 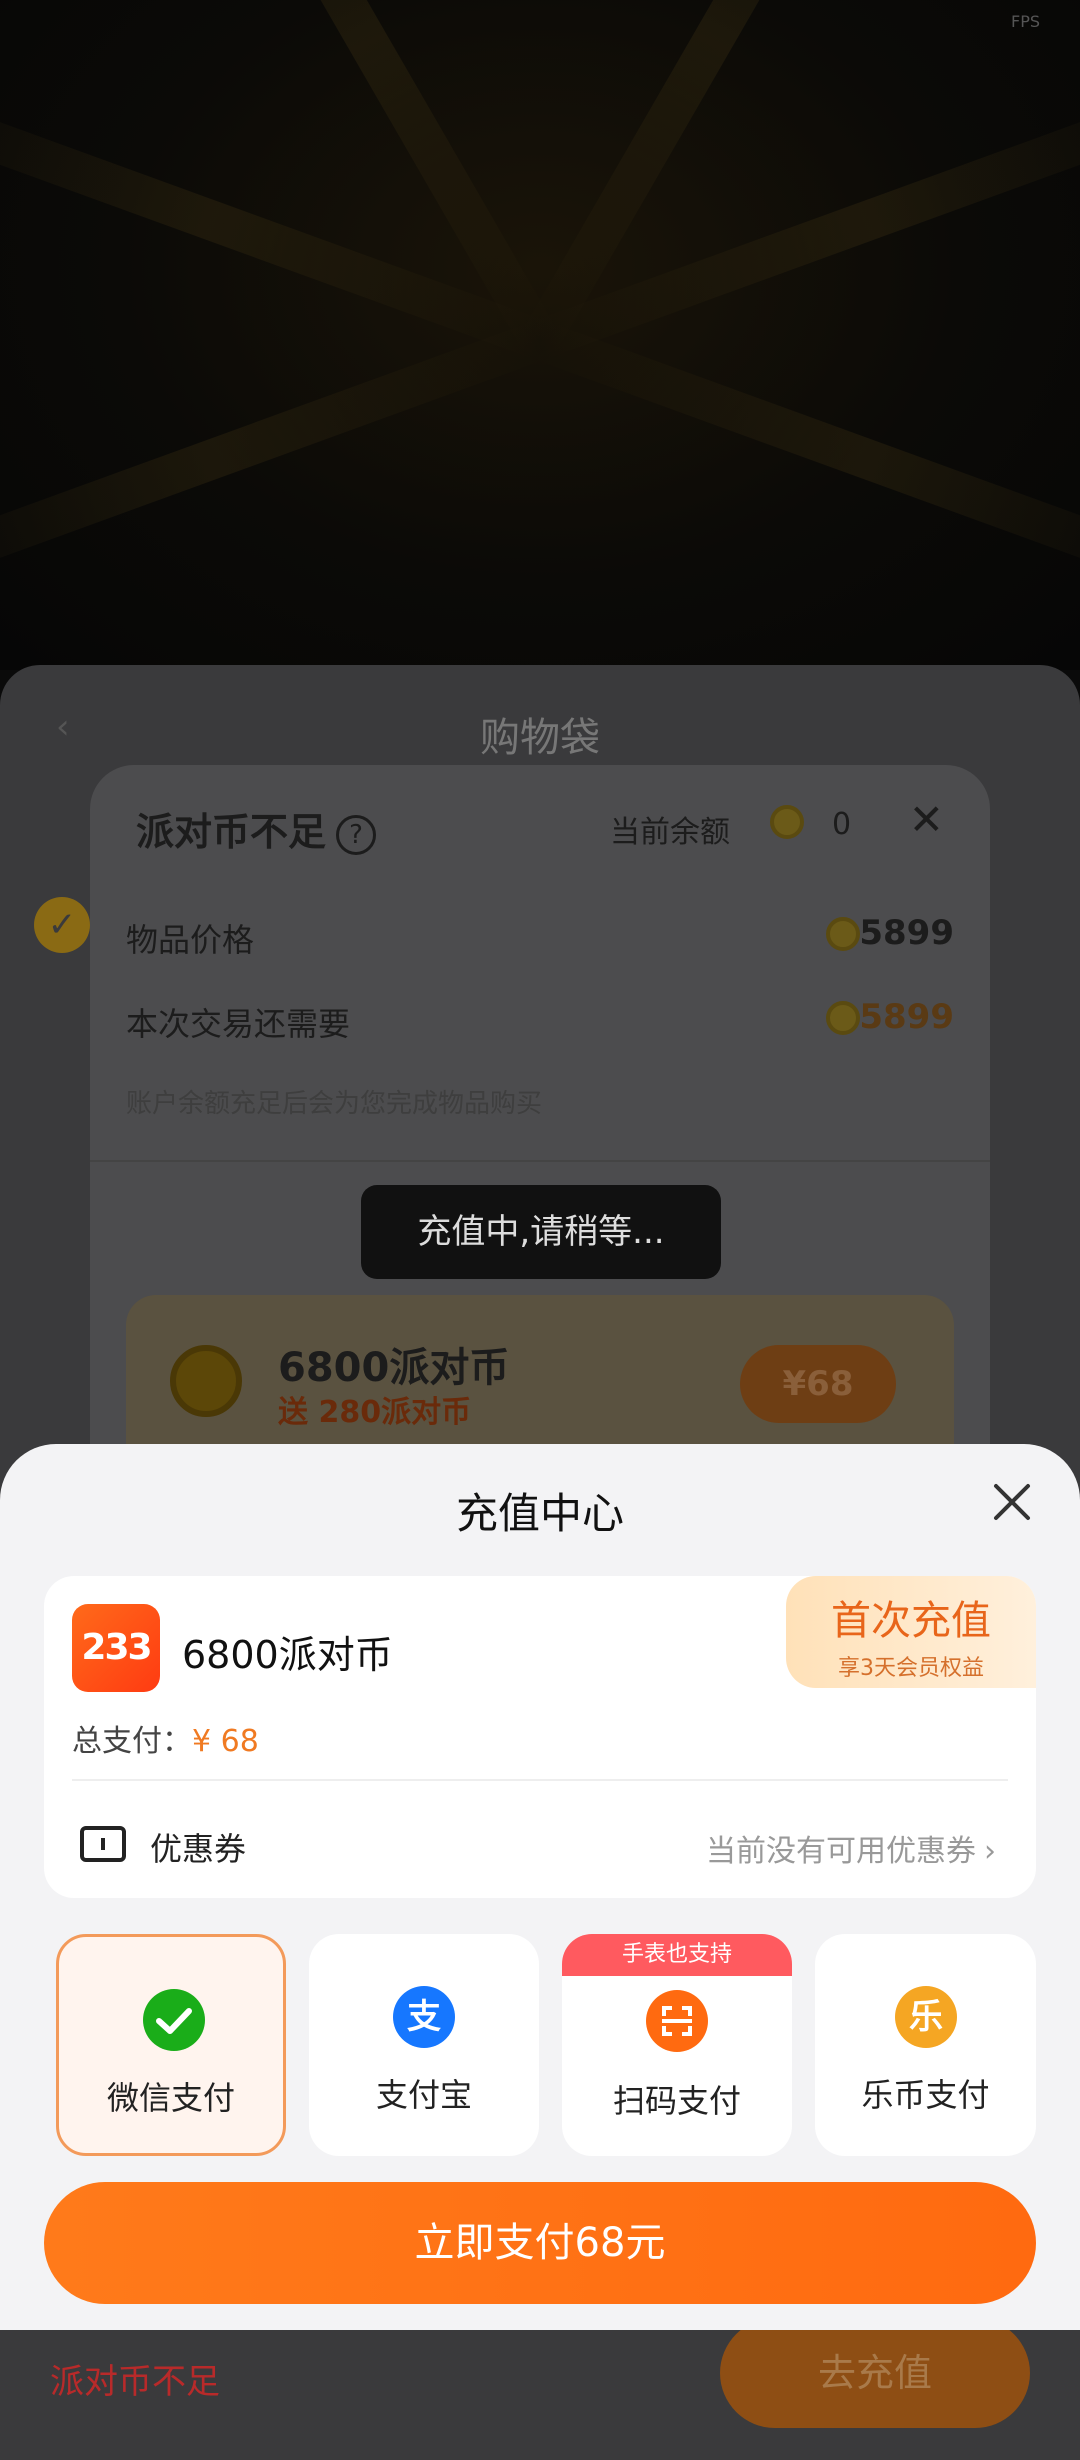 What do you see at coordinates (677, 1955) in the screenshot?
I see `watch-support-tag: 手表也支持` at bounding box center [677, 1955].